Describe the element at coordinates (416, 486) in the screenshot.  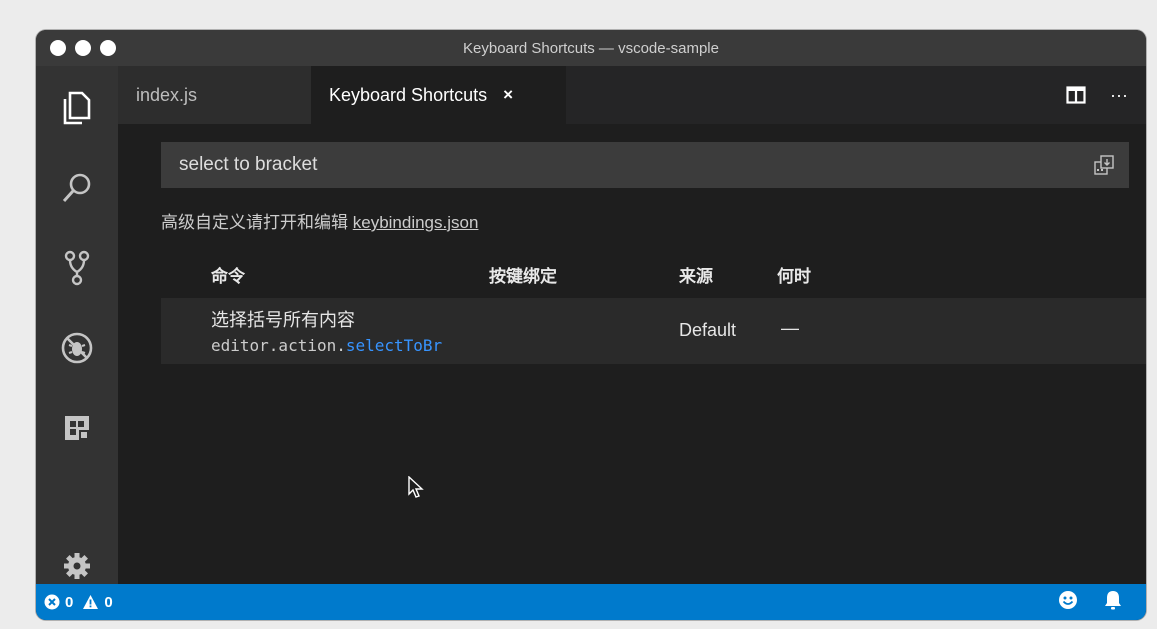
I see `pointer-cursor-icon` at that location.